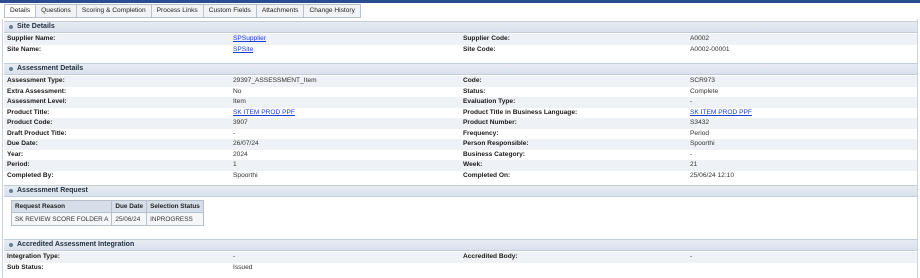 The image size is (920, 278). What do you see at coordinates (37, 133) in the screenshot?
I see `field-label: Draft Product Title:` at bounding box center [37, 133].